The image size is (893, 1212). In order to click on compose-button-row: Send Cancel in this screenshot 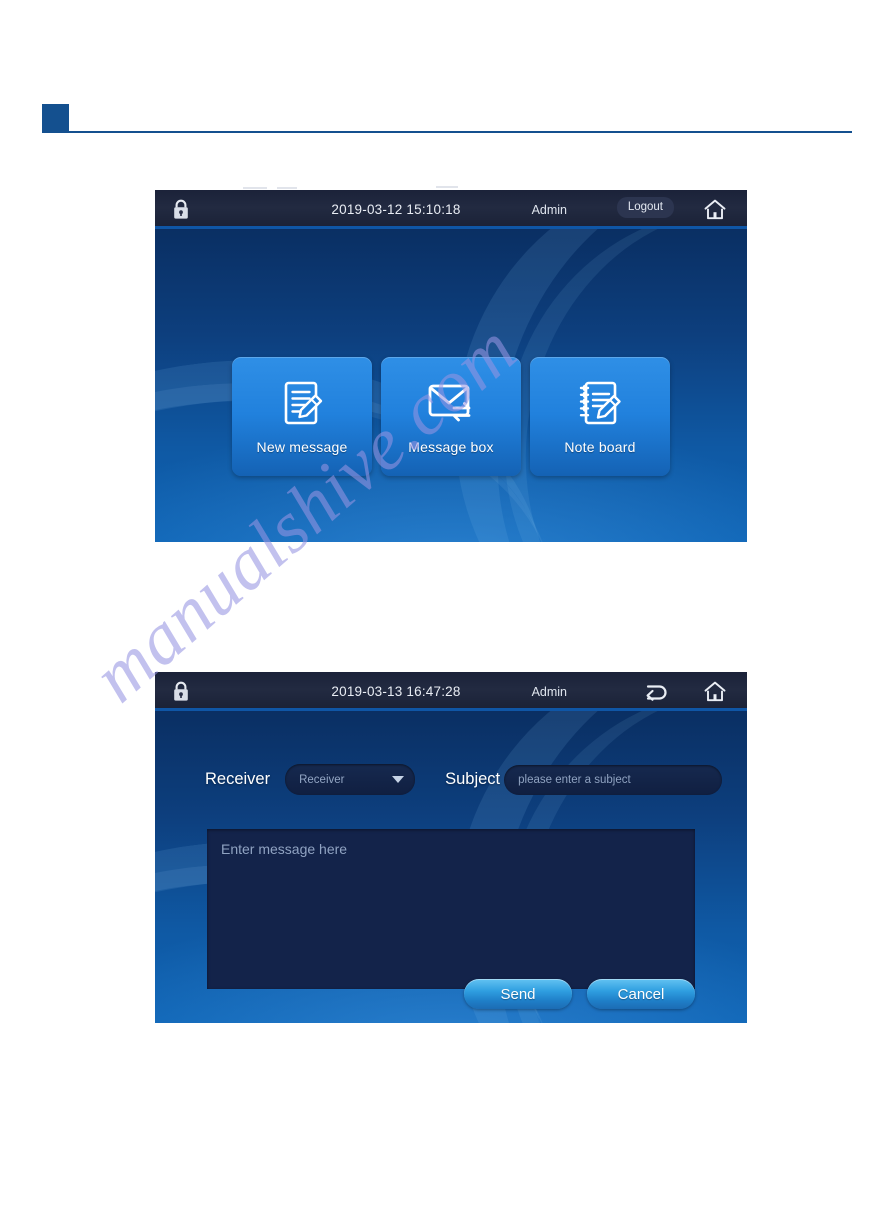, I will do `click(579, 994)`.